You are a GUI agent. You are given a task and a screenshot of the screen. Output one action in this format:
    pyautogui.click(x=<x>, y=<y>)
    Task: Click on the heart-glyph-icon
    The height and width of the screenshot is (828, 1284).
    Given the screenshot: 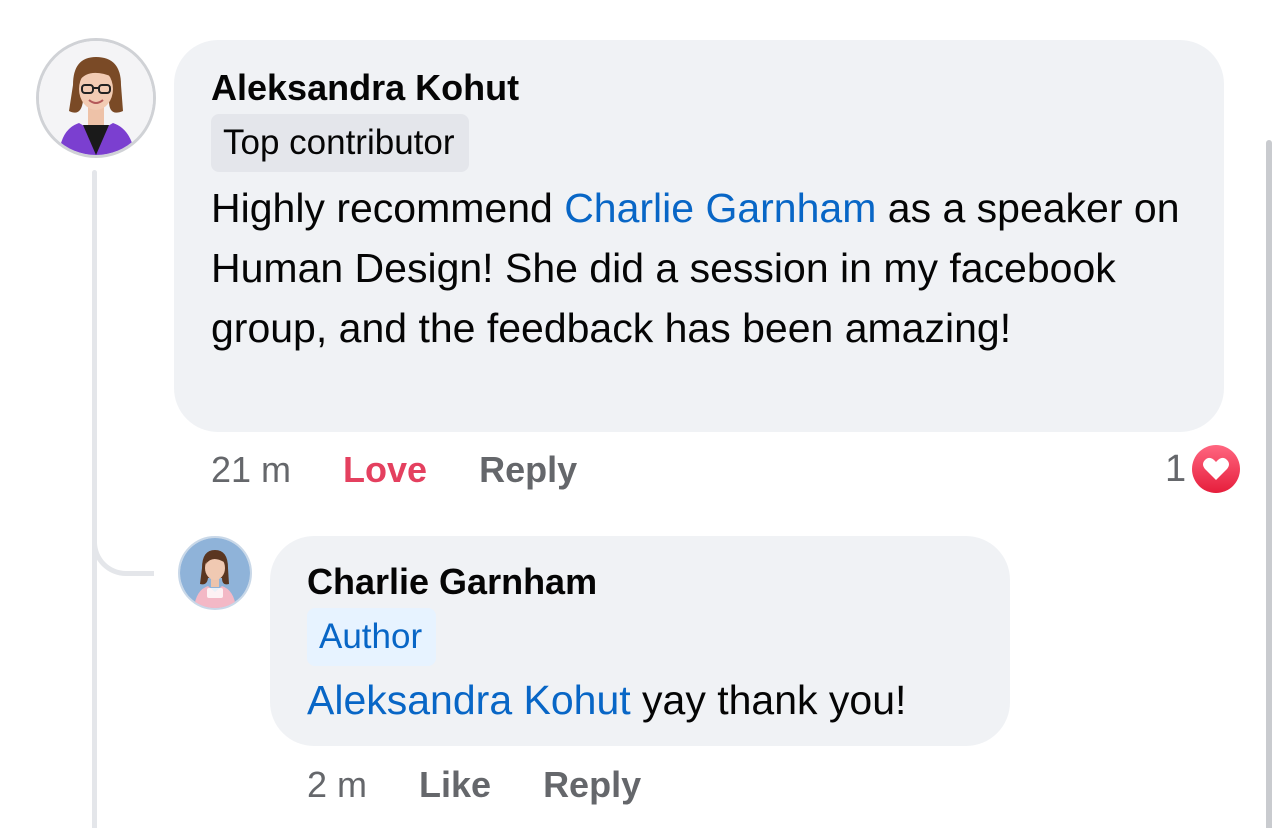 What is the action you would take?
    pyautogui.click(x=1216, y=468)
    